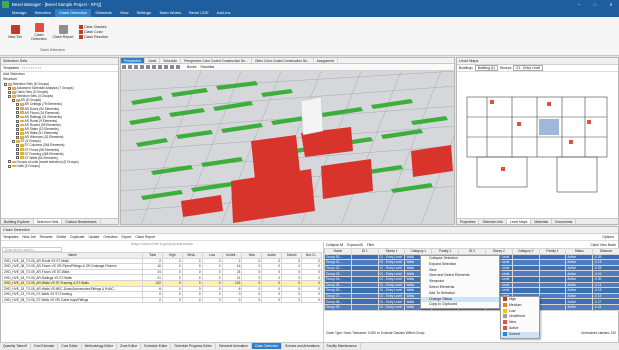 Image resolution: width=619 pixels, height=350 pixels. What do you see at coordinates (493, 221) in the screenshot?
I see `tab-selection-info: Selection Info` at bounding box center [493, 221].